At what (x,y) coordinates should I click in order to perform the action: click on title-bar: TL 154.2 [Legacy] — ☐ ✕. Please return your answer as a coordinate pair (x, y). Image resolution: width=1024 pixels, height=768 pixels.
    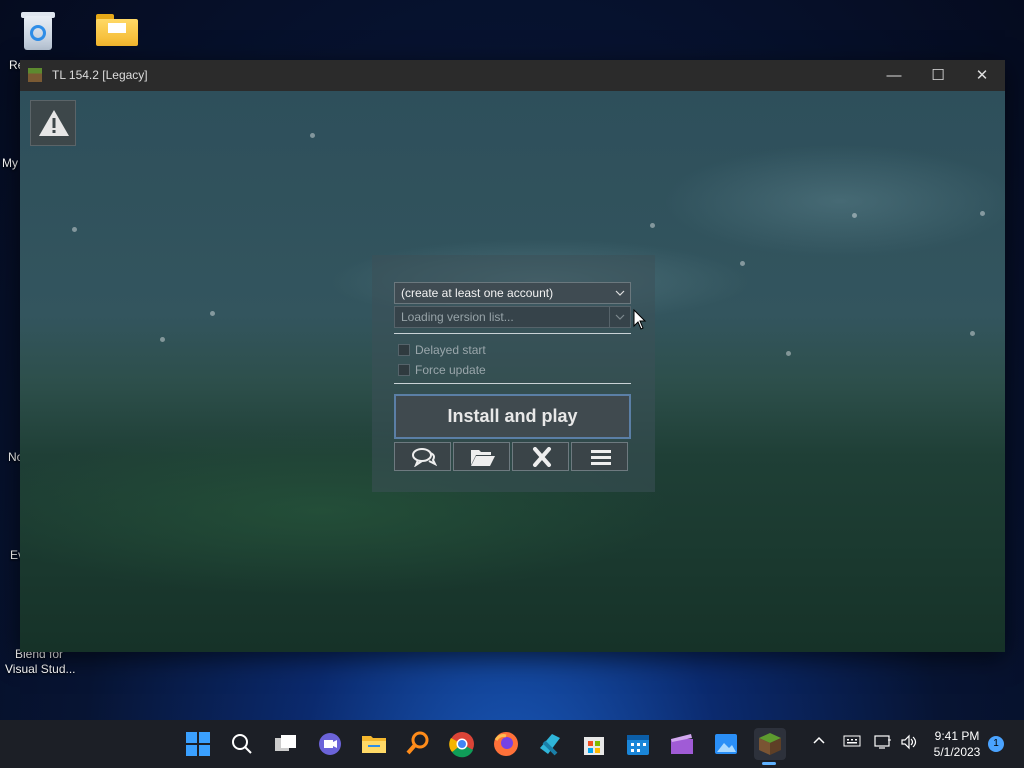
    Looking at the image, I should click on (512, 75).